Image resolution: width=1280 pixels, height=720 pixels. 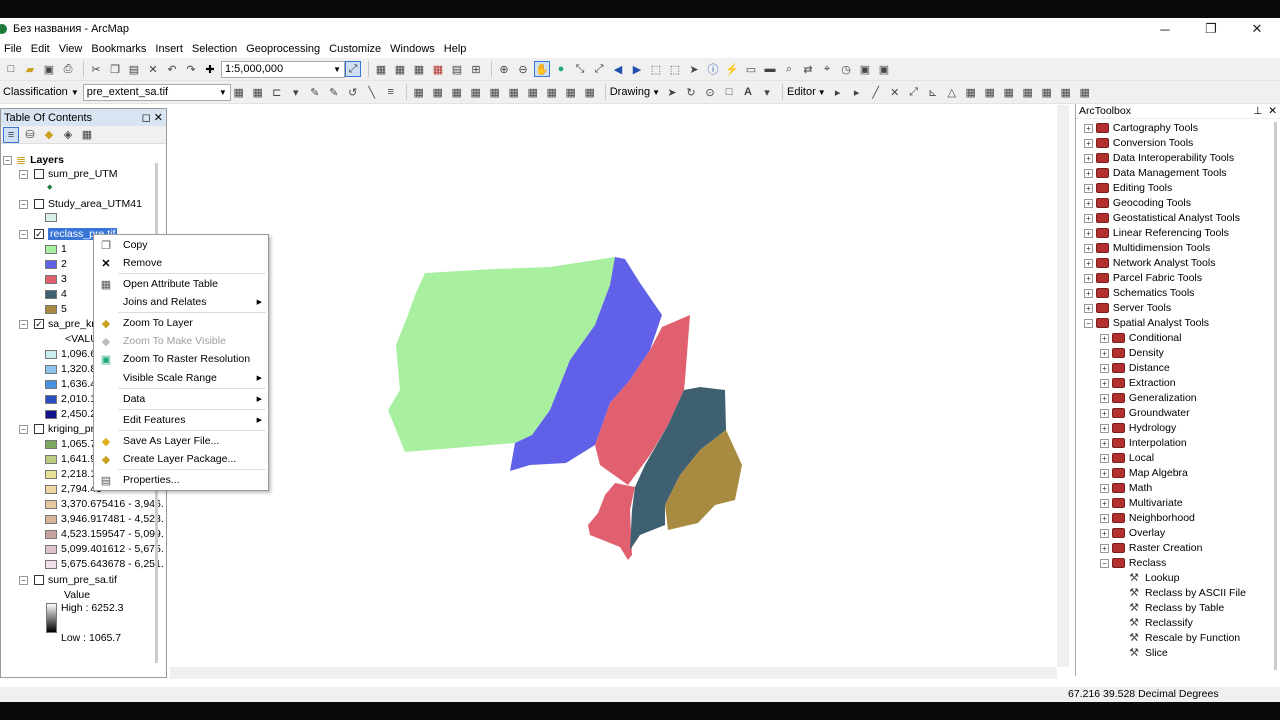 What do you see at coordinates (801, 92) in the screenshot?
I see `editor-menu: Editor` at bounding box center [801, 92].